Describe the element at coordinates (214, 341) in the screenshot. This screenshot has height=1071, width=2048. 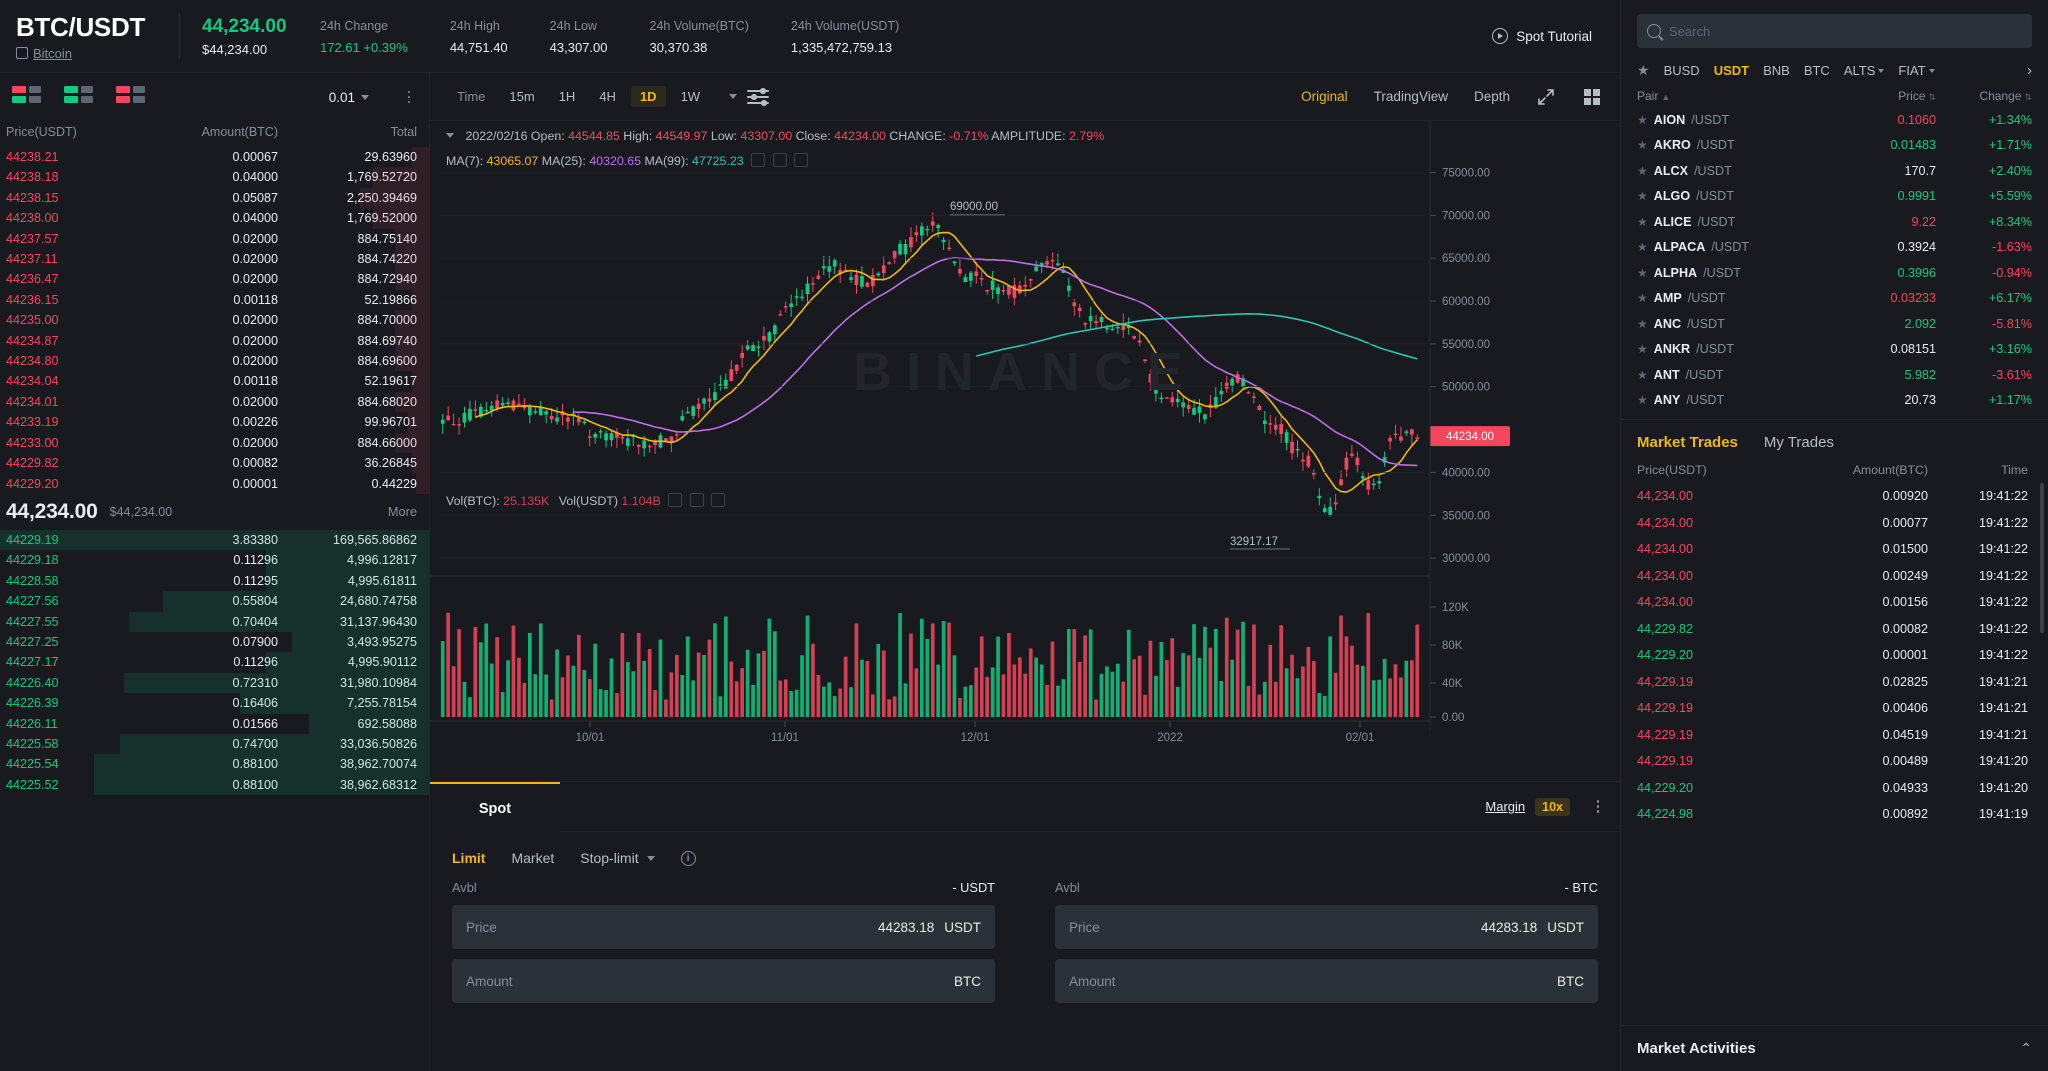
I see `order-book-row: 44234.87 0.02000 884.69740` at that location.